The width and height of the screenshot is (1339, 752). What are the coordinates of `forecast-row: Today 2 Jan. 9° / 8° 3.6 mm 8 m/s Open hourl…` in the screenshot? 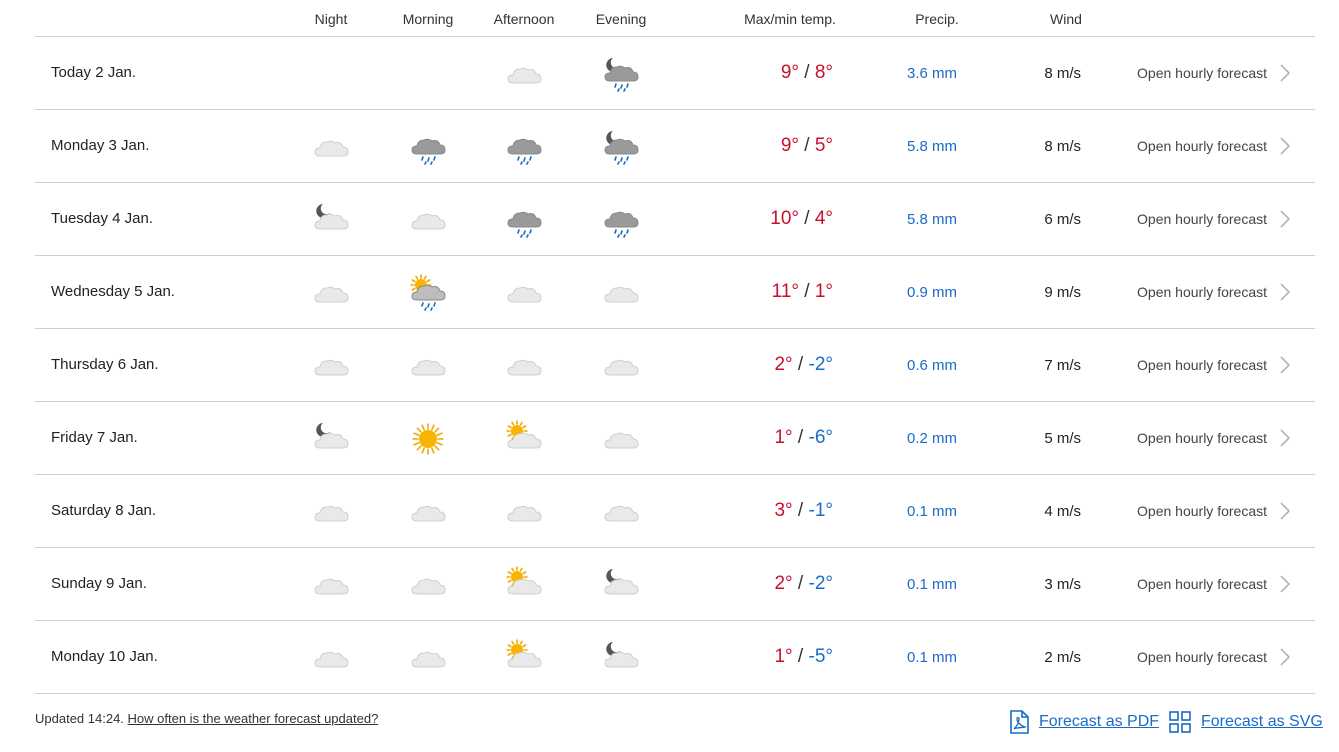 It's located at (675, 73).